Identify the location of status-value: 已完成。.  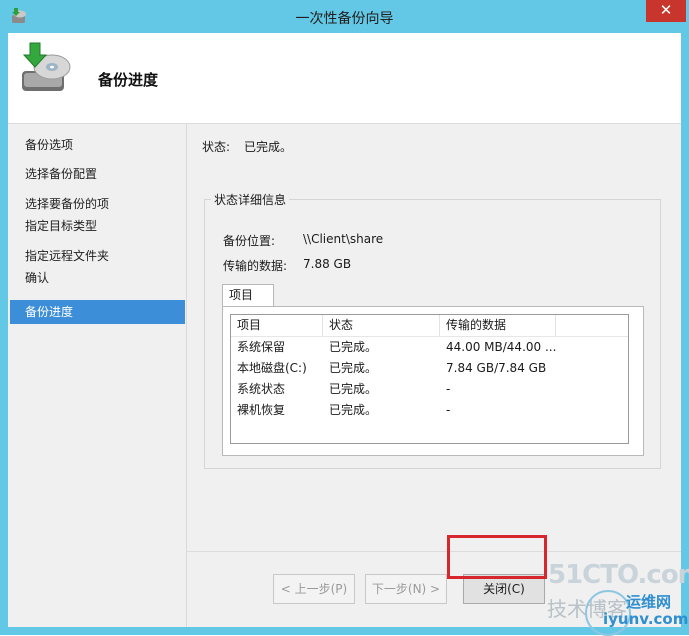
(268, 147).